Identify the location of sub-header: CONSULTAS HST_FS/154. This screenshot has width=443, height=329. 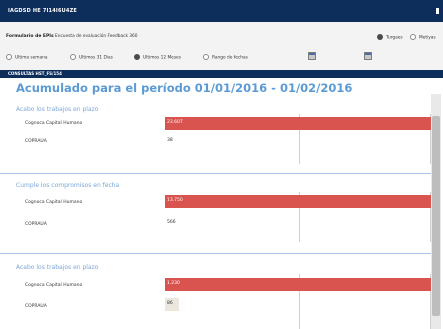
(221, 74).